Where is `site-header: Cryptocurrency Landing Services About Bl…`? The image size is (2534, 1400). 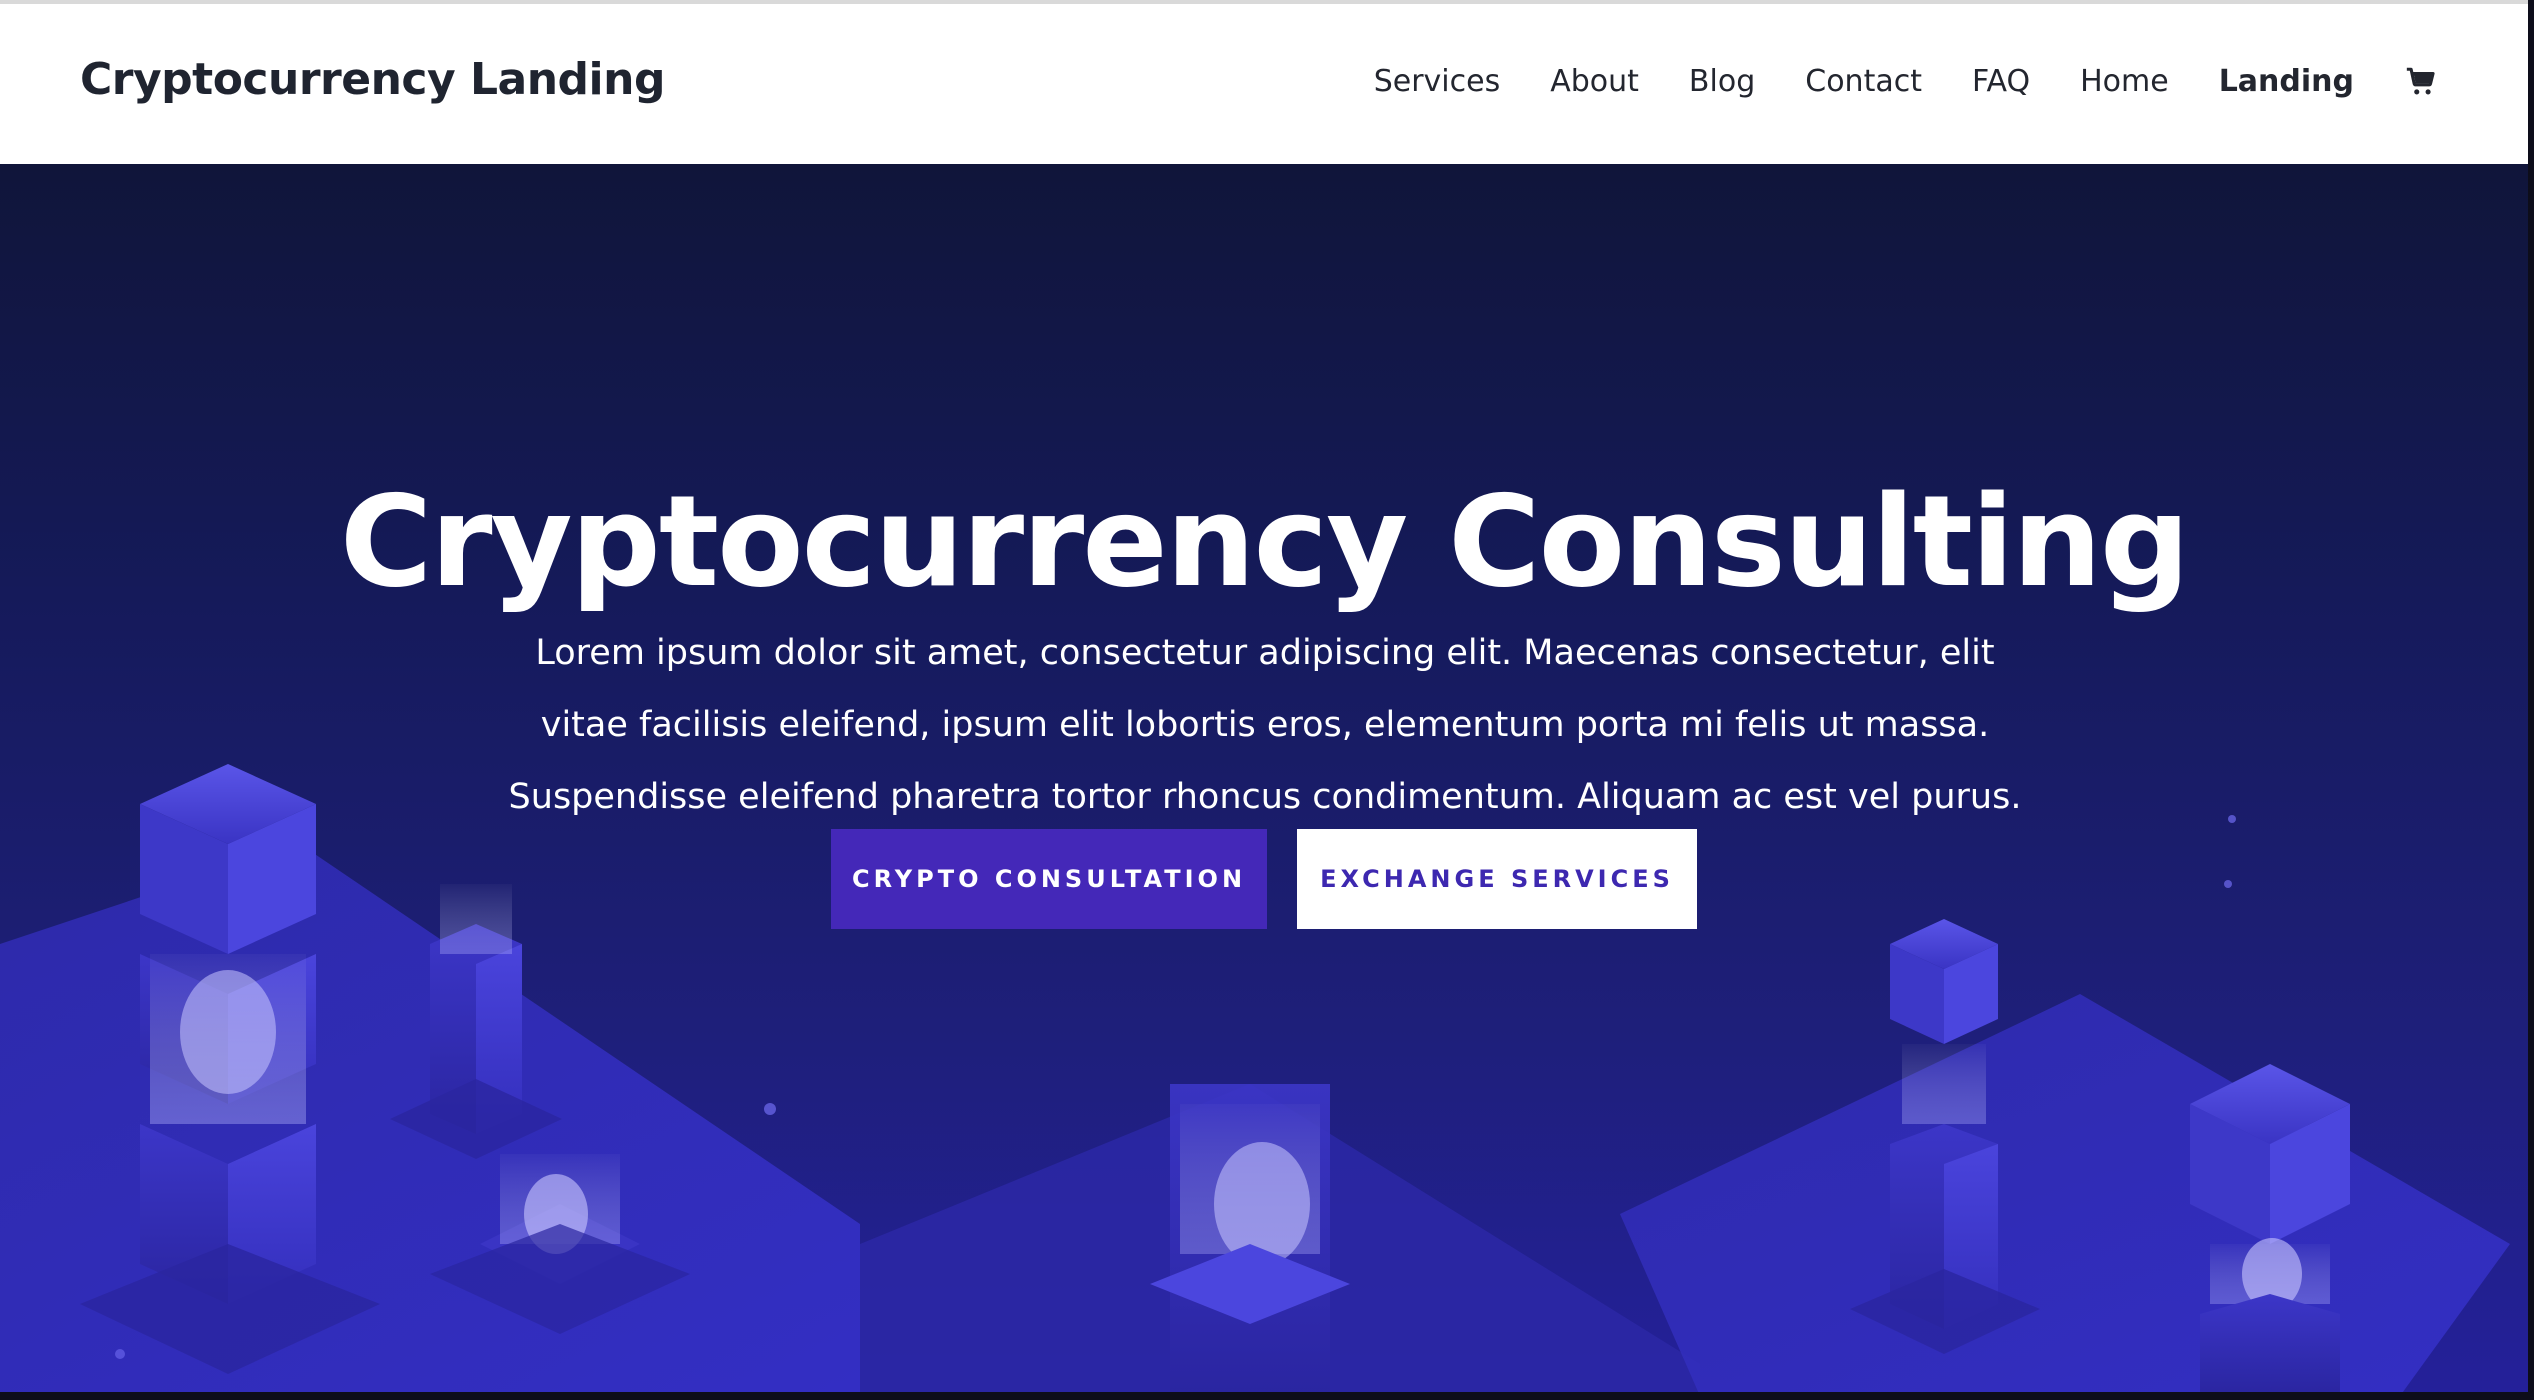 site-header: Cryptocurrency Landing Services About Bl… is located at coordinates (1264, 84).